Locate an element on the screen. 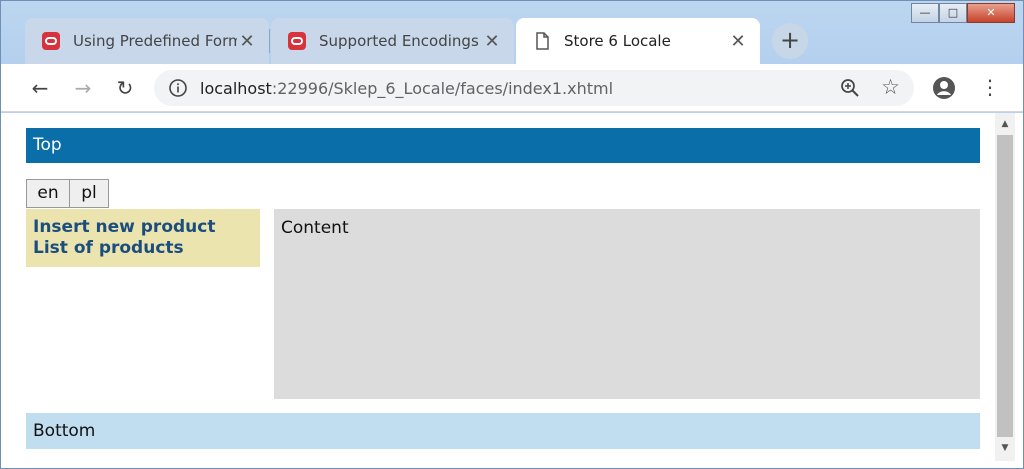 Image resolution: width=1024 pixels, height=469 pixels. tab-separator is located at coordinates (269, 41).